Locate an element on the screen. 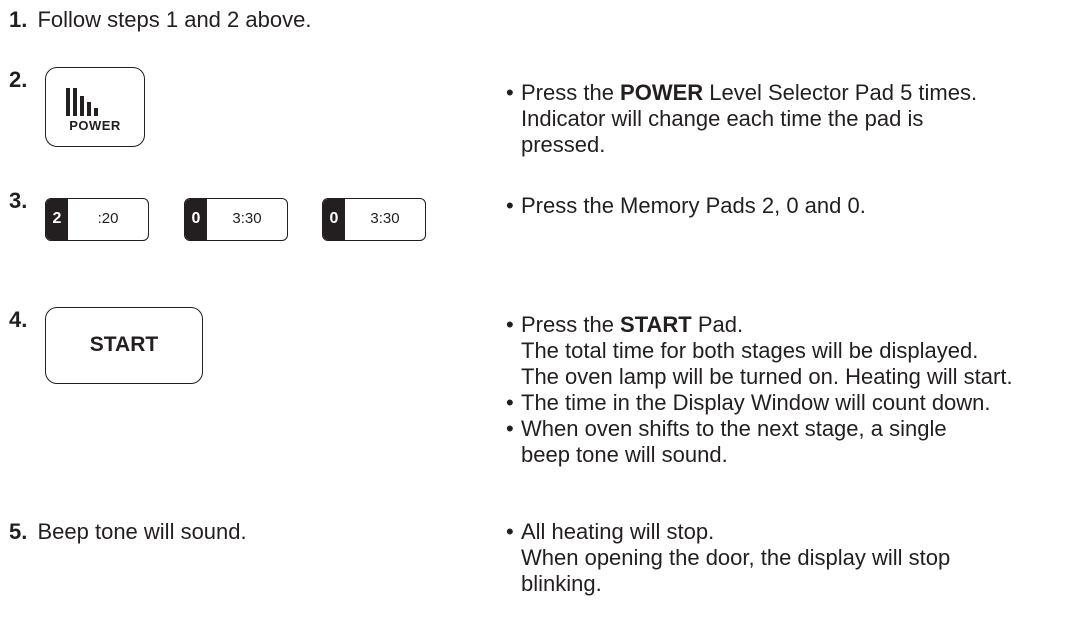 This screenshot has width=1090, height=634. bullet-text: All heating will stop. is located at coordinates (618, 531).